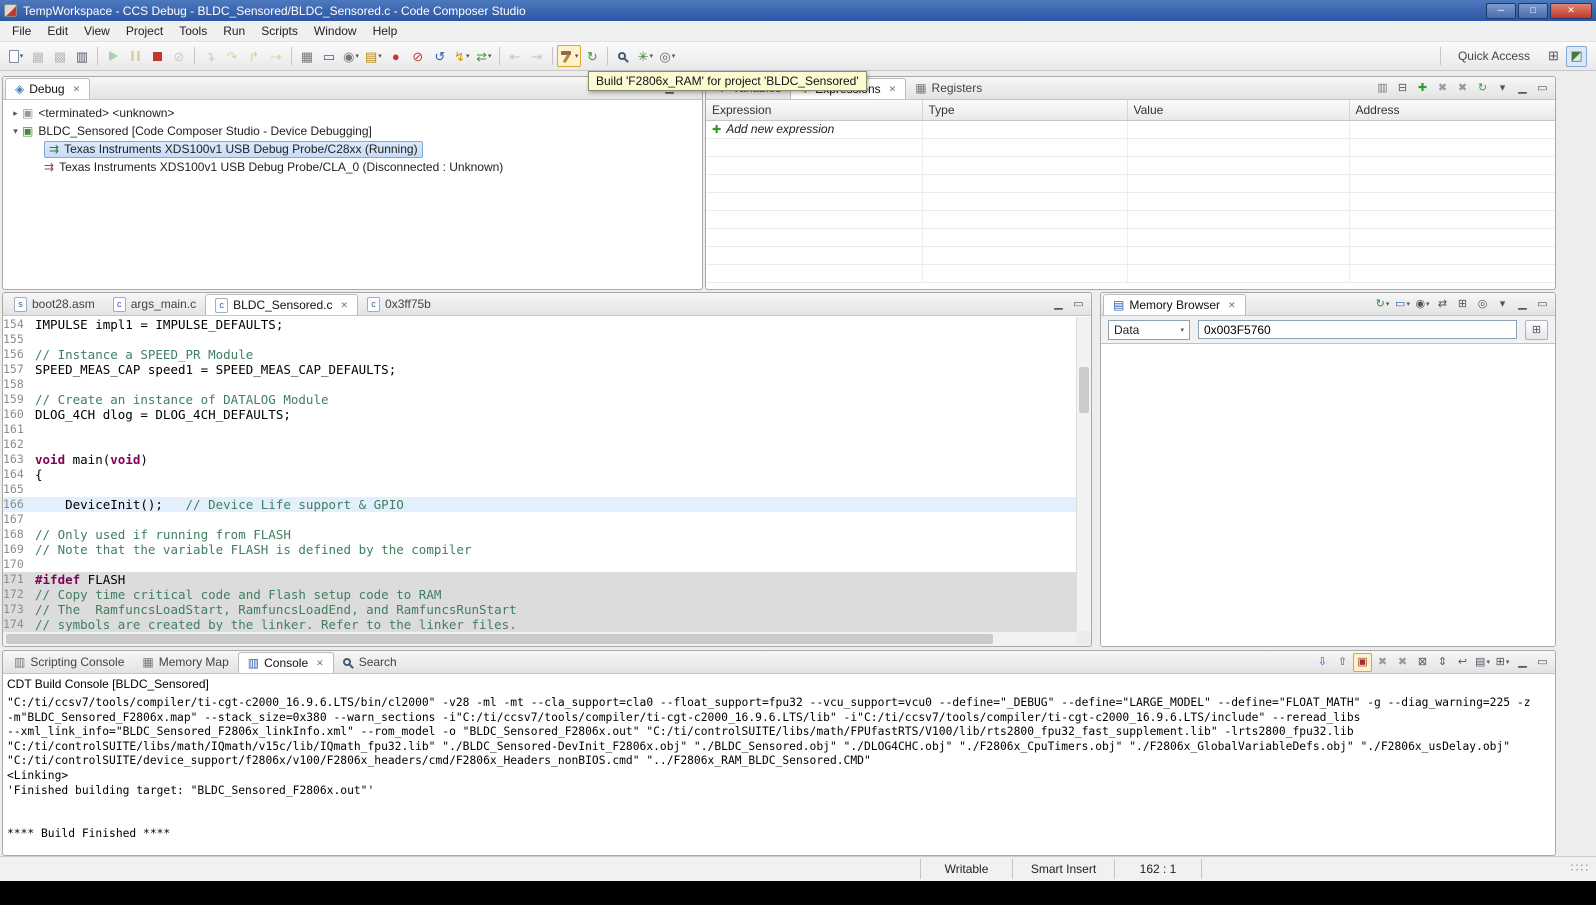  What do you see at coordinates (1462, 662) in the screenshot?
I see `word-wrap-icon: ↩` at bounding box center [1462, 662].